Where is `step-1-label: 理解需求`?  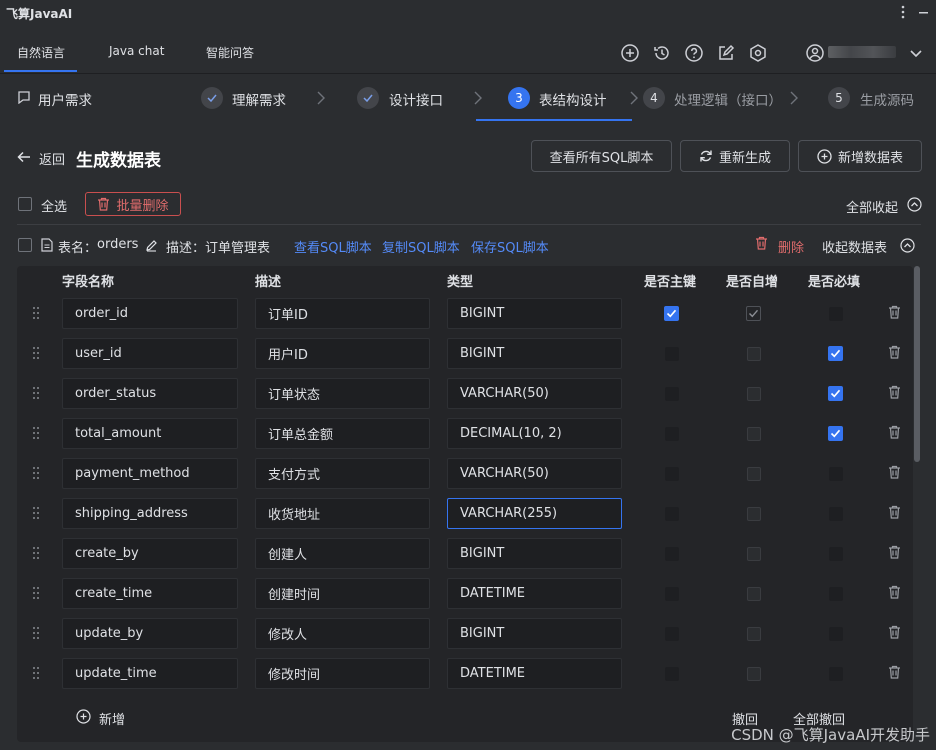
step-1-label: 理解需求 is located at coordinates (259, 99).